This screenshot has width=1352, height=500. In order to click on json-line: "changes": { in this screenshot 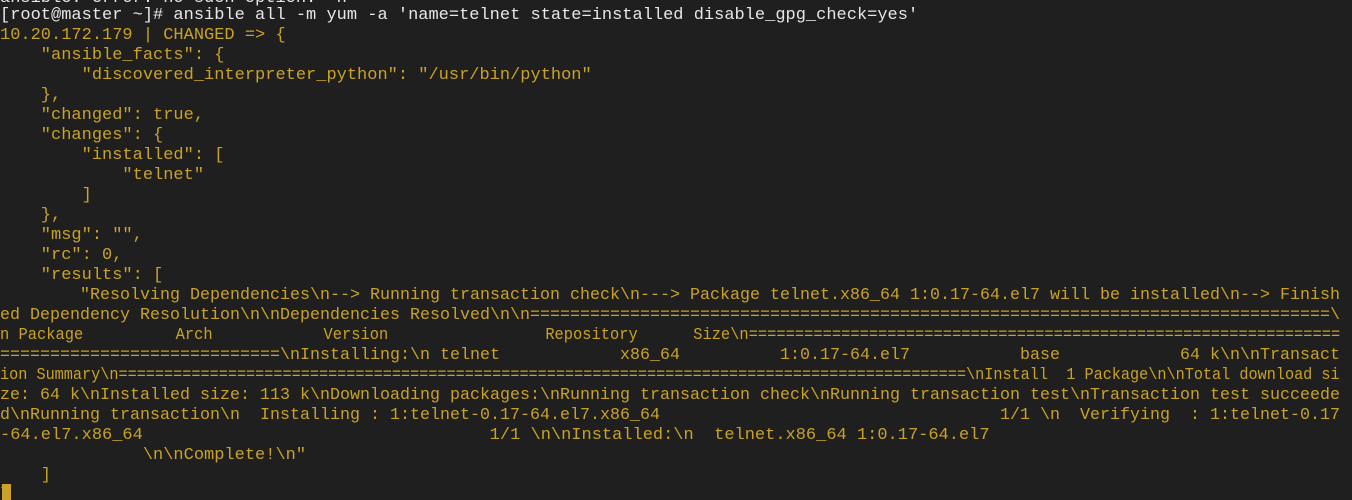, I will do `click(82, 135)`.